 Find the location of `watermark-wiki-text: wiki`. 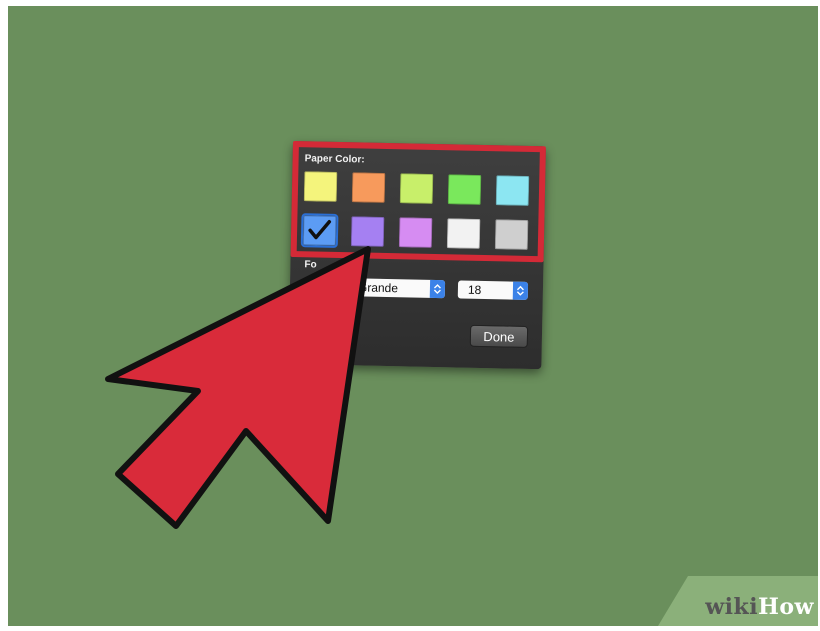

watermark-wiki-text: wiki is located at coordinates (732, 607).